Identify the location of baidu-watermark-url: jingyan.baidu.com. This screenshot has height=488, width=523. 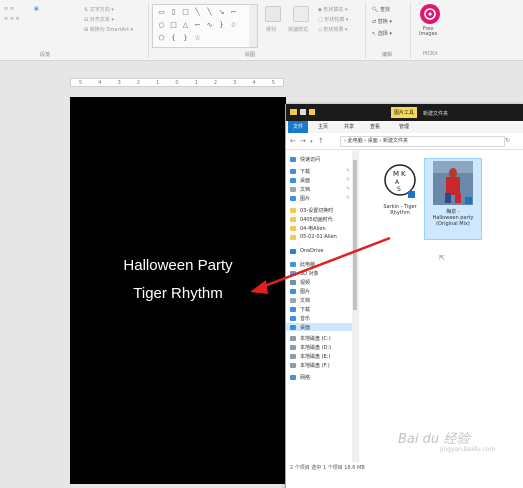
(468, 449).